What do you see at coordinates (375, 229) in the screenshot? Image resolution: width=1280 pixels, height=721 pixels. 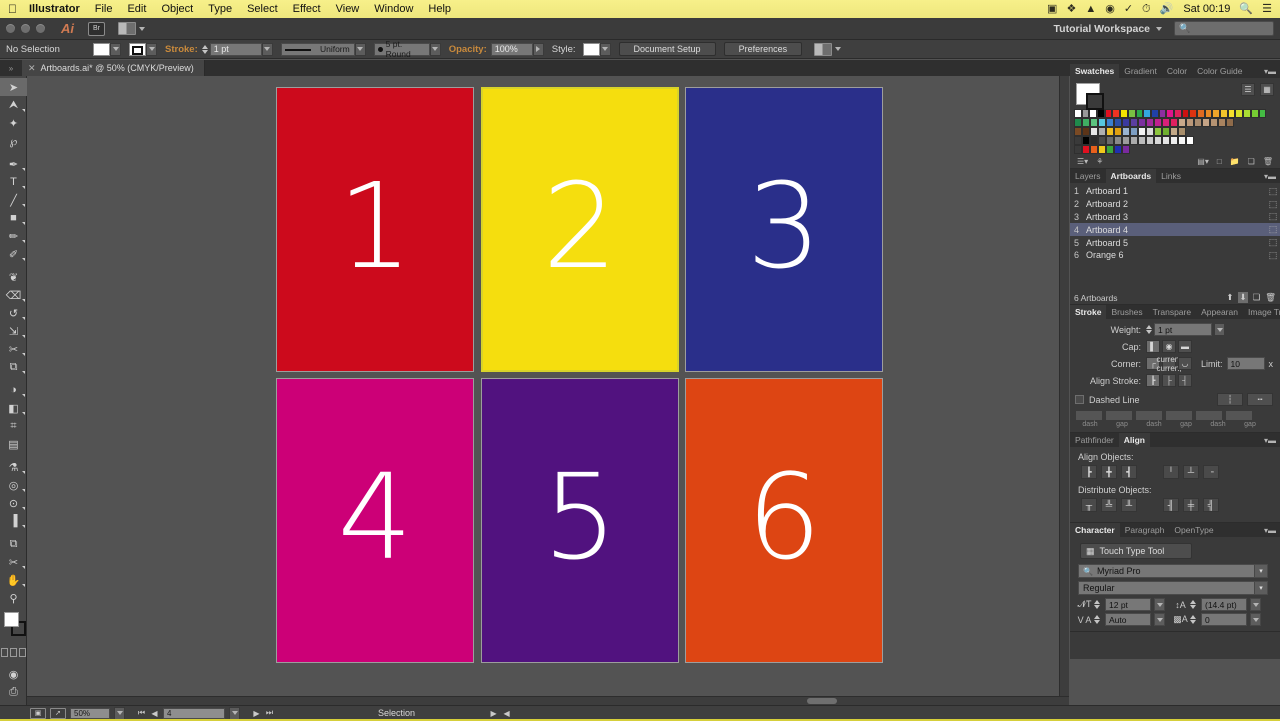 I see `artboard-1: 1` at bounding box center [375, 229].